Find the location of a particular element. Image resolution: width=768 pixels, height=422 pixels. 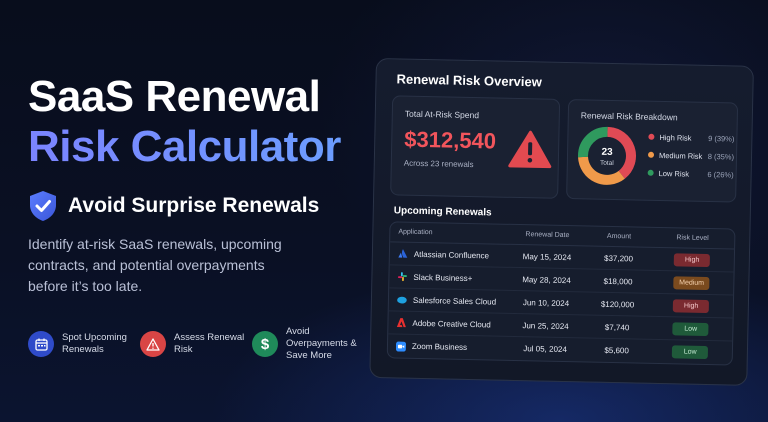

renewal-date: May 15, 2024 is located at coordinates (547, 256).